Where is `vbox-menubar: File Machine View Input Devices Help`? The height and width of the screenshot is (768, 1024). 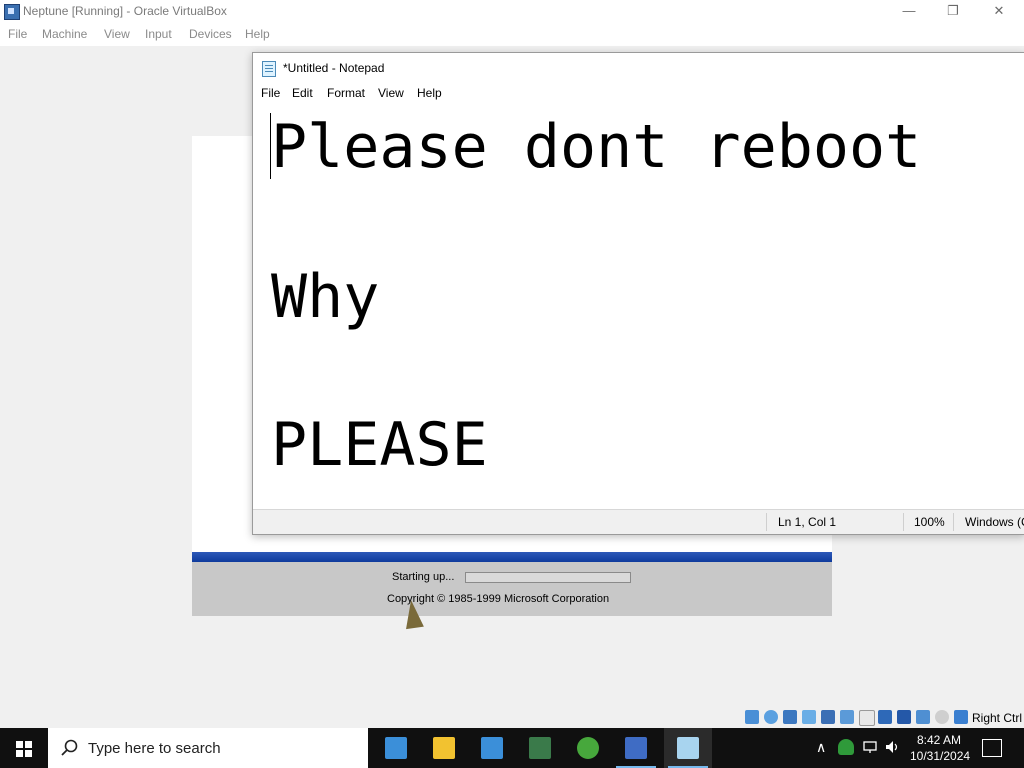 vbox-menubar: File Machine View Input Devices Help is located at coordinates (512, 35).